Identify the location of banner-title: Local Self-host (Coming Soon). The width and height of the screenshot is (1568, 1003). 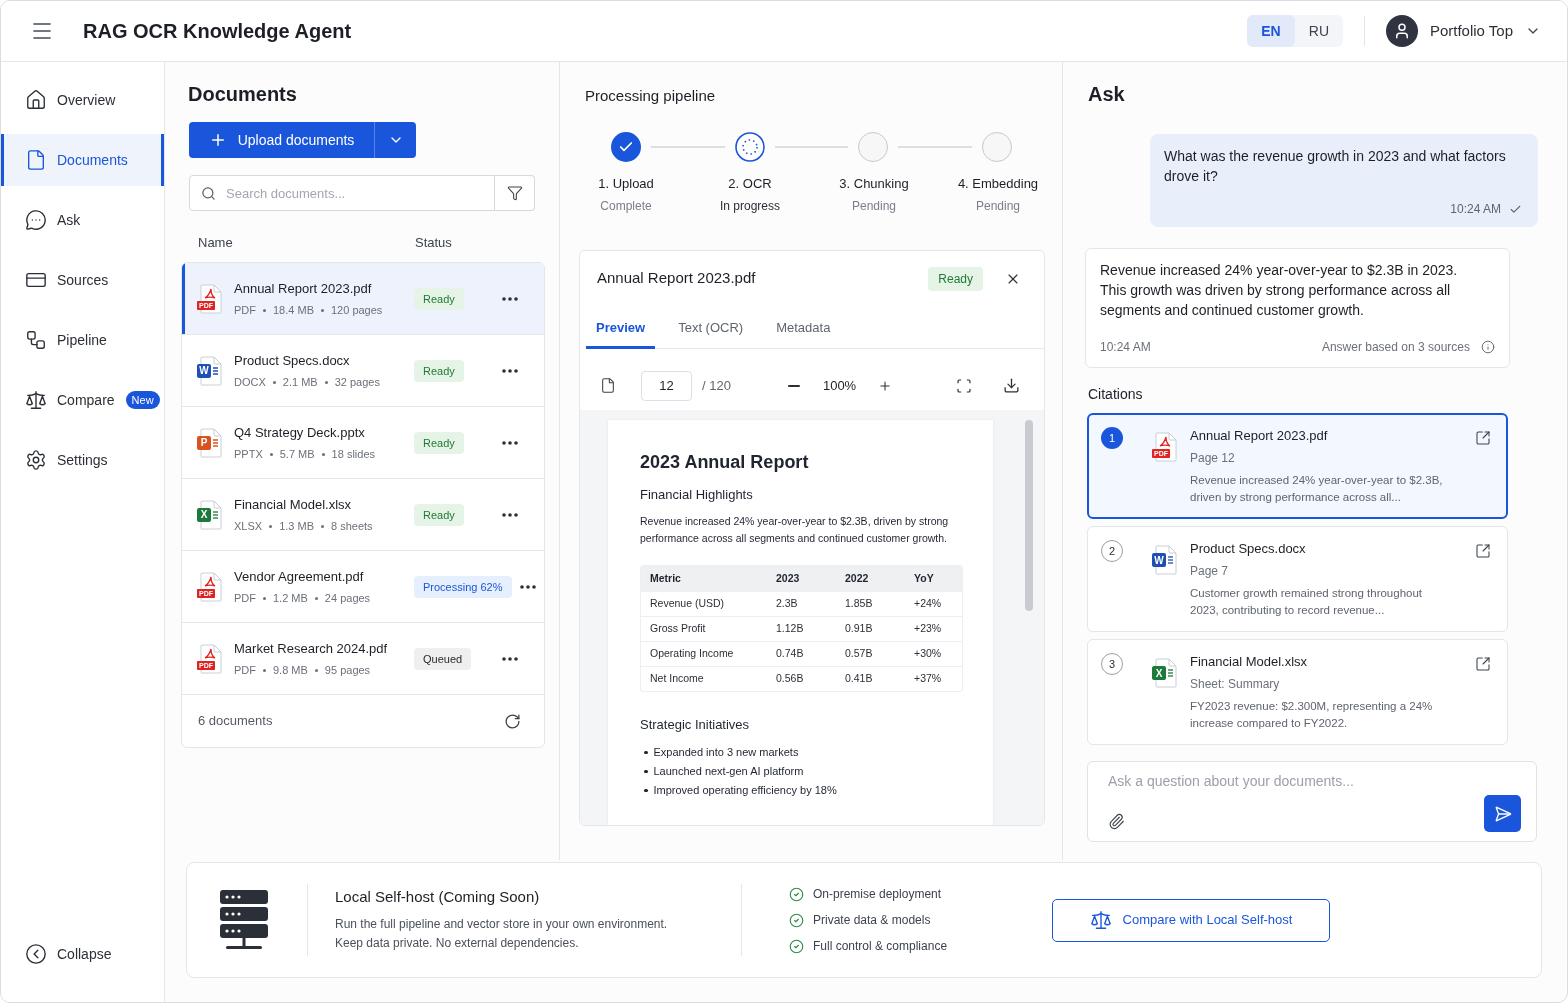
(438, 897).